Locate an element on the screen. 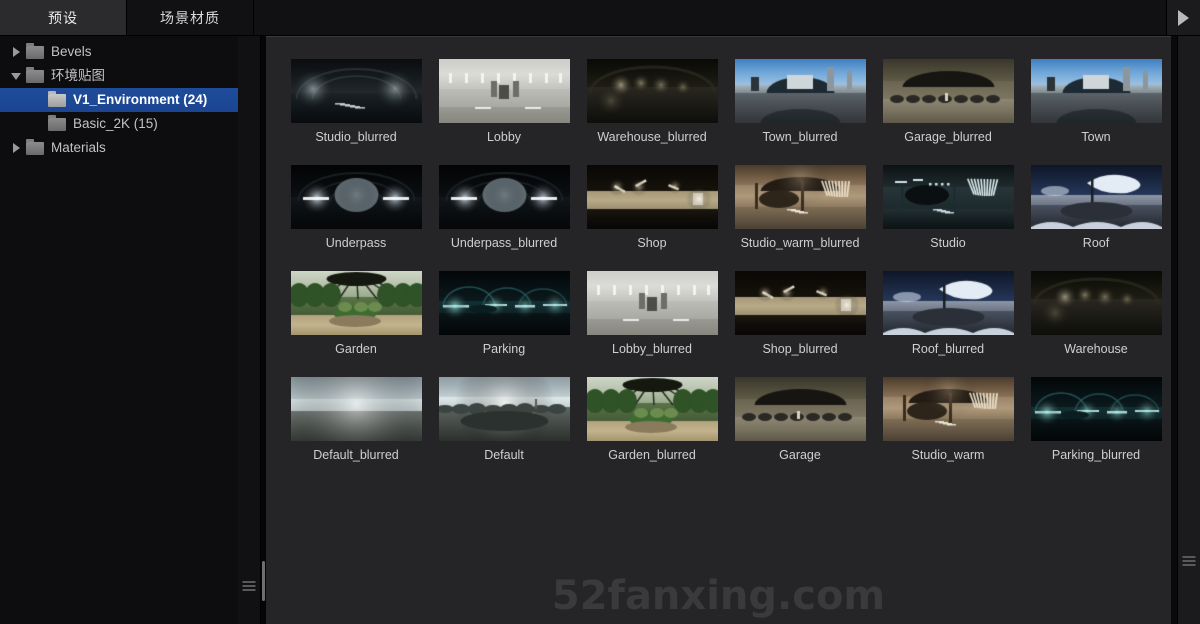 The height and width of the screenshot is (624, 1200). resize-grip-icon is located at coordinates (249, 587).